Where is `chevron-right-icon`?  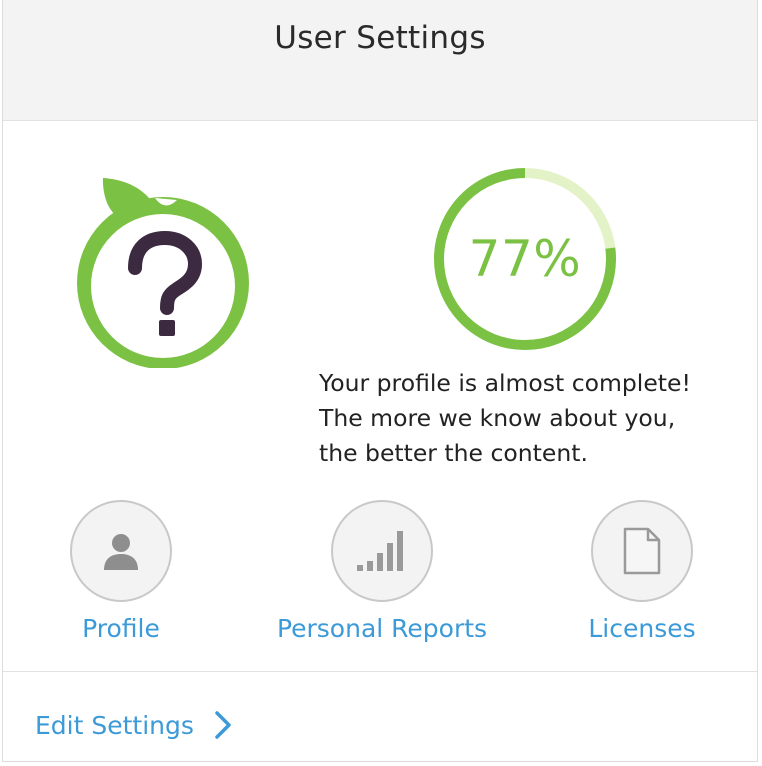 chevron-right-icon is located at coordinates (223, 725).